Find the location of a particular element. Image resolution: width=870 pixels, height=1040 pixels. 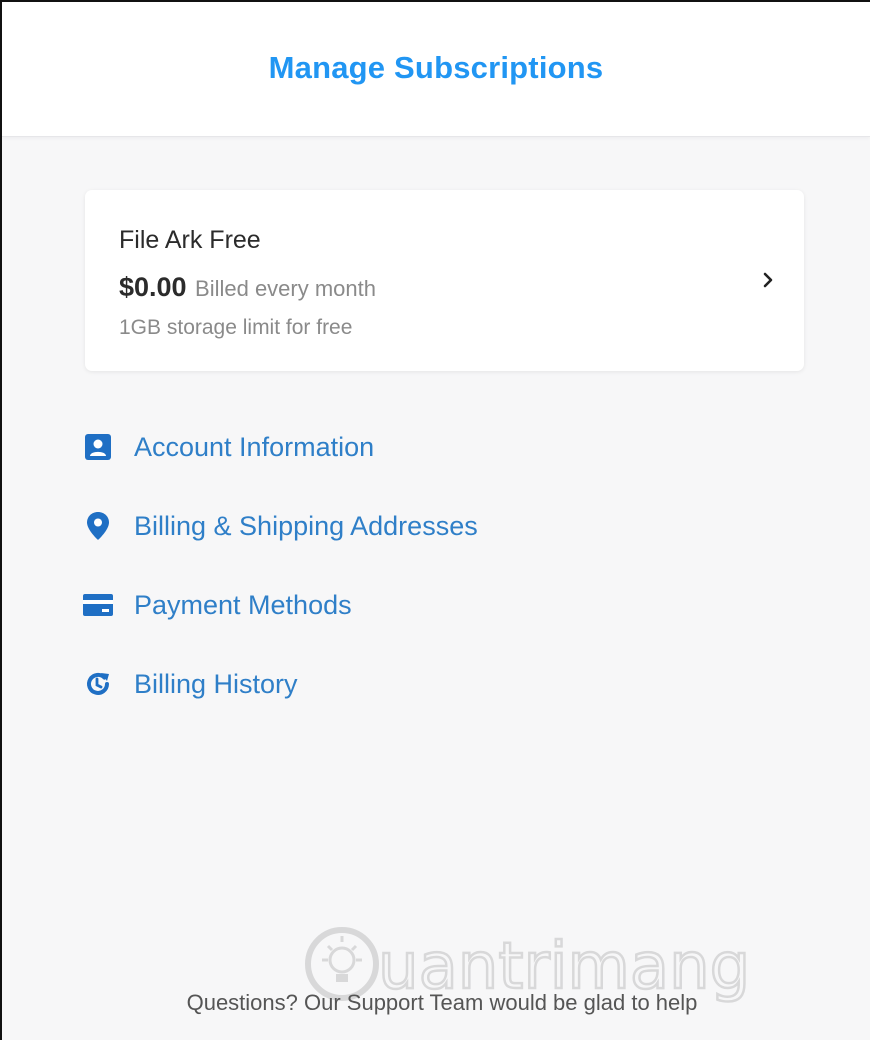

history-icon is located at coordinates (98, 684).